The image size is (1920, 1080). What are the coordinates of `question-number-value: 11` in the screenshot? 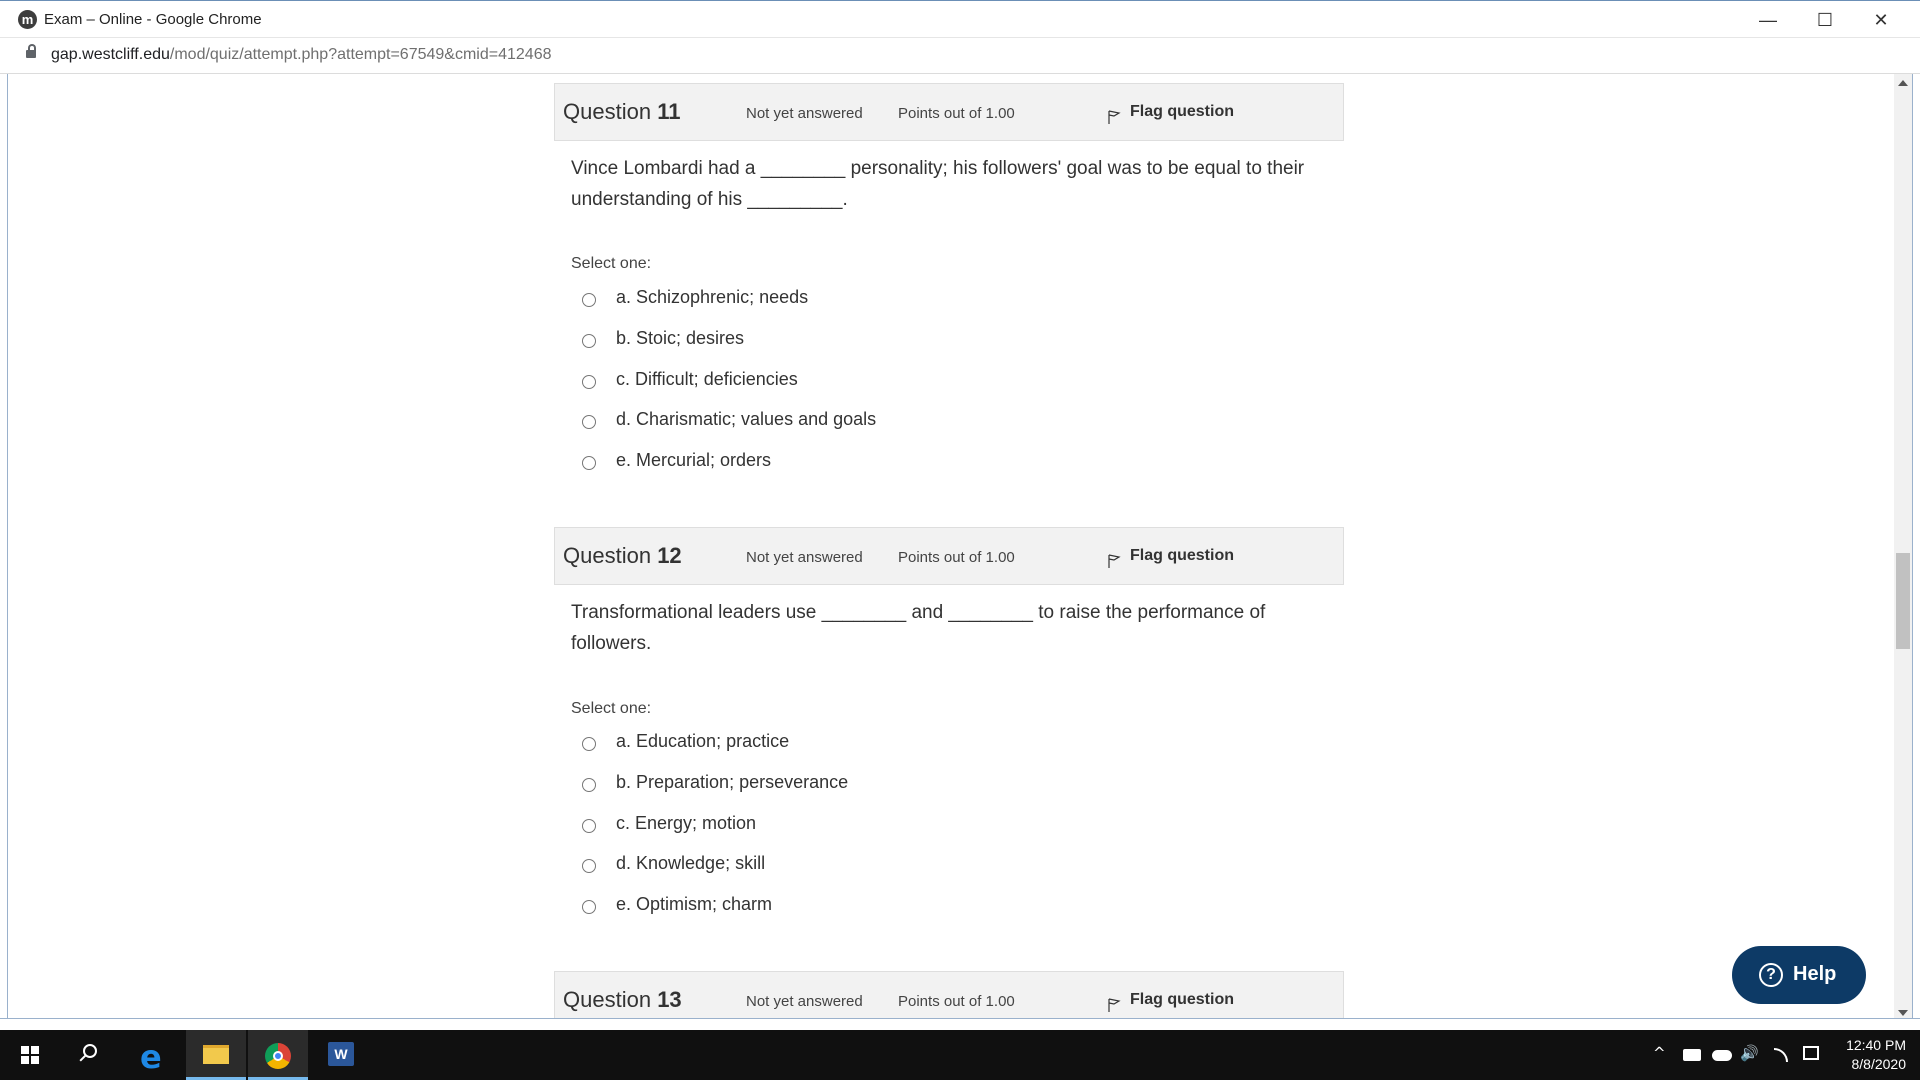 It's located at (669, 111).